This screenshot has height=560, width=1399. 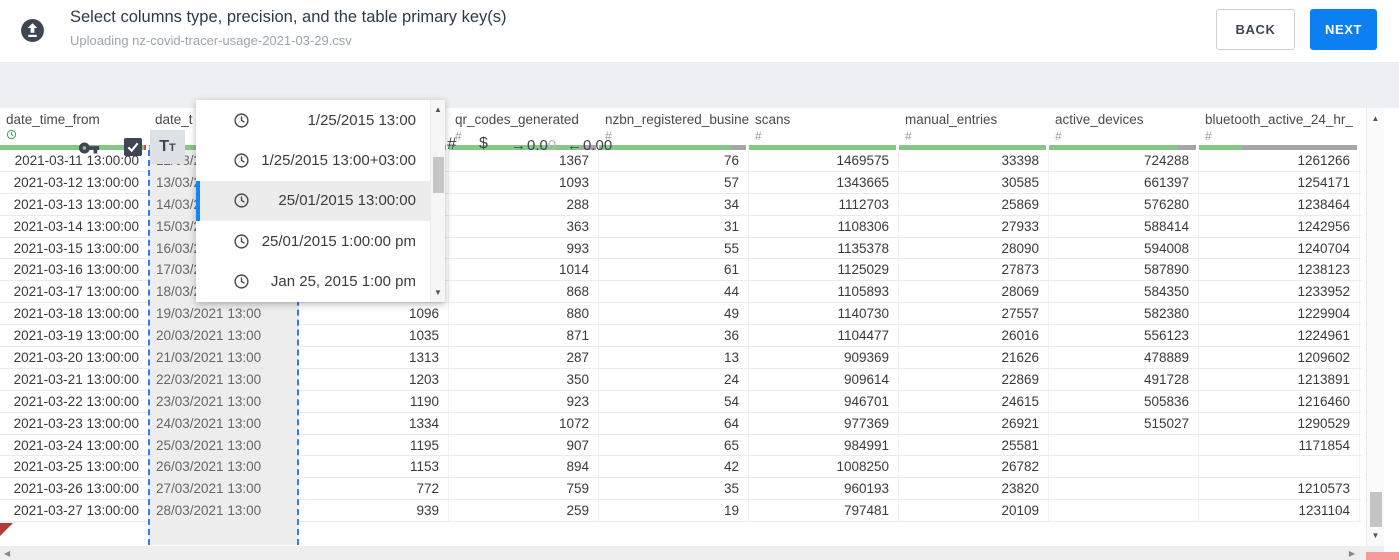 I want to click on dropdown-scrollbar: ▲ ▼, so click(x=437, y=201).